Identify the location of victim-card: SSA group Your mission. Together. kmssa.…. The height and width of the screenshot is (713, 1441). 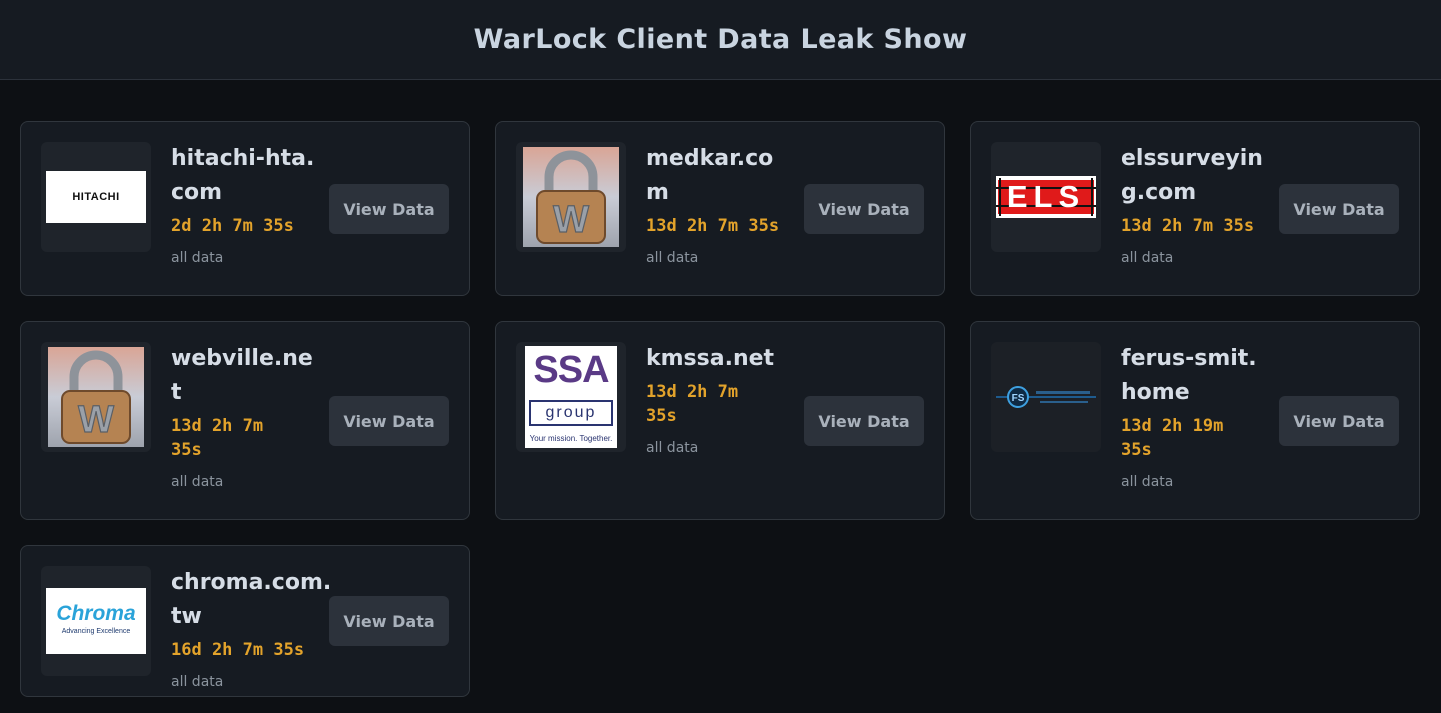
(720, 420).